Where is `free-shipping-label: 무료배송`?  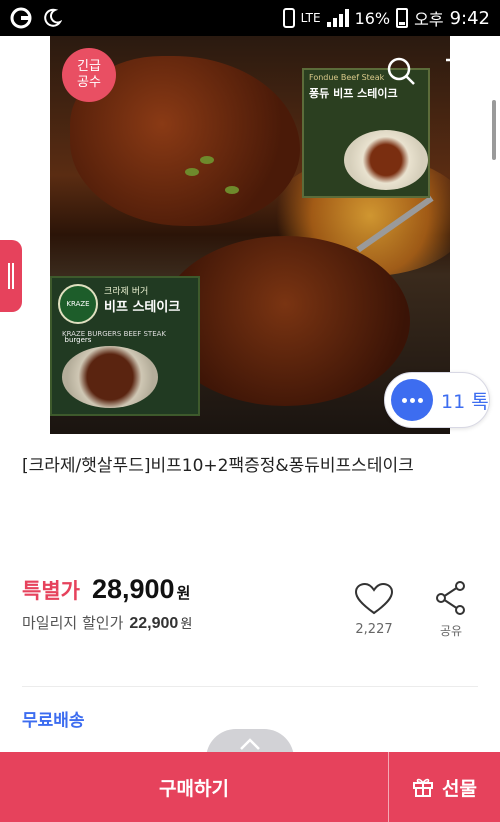
free-shipping-label: 무료배송 is located at coordinates (53, 721).